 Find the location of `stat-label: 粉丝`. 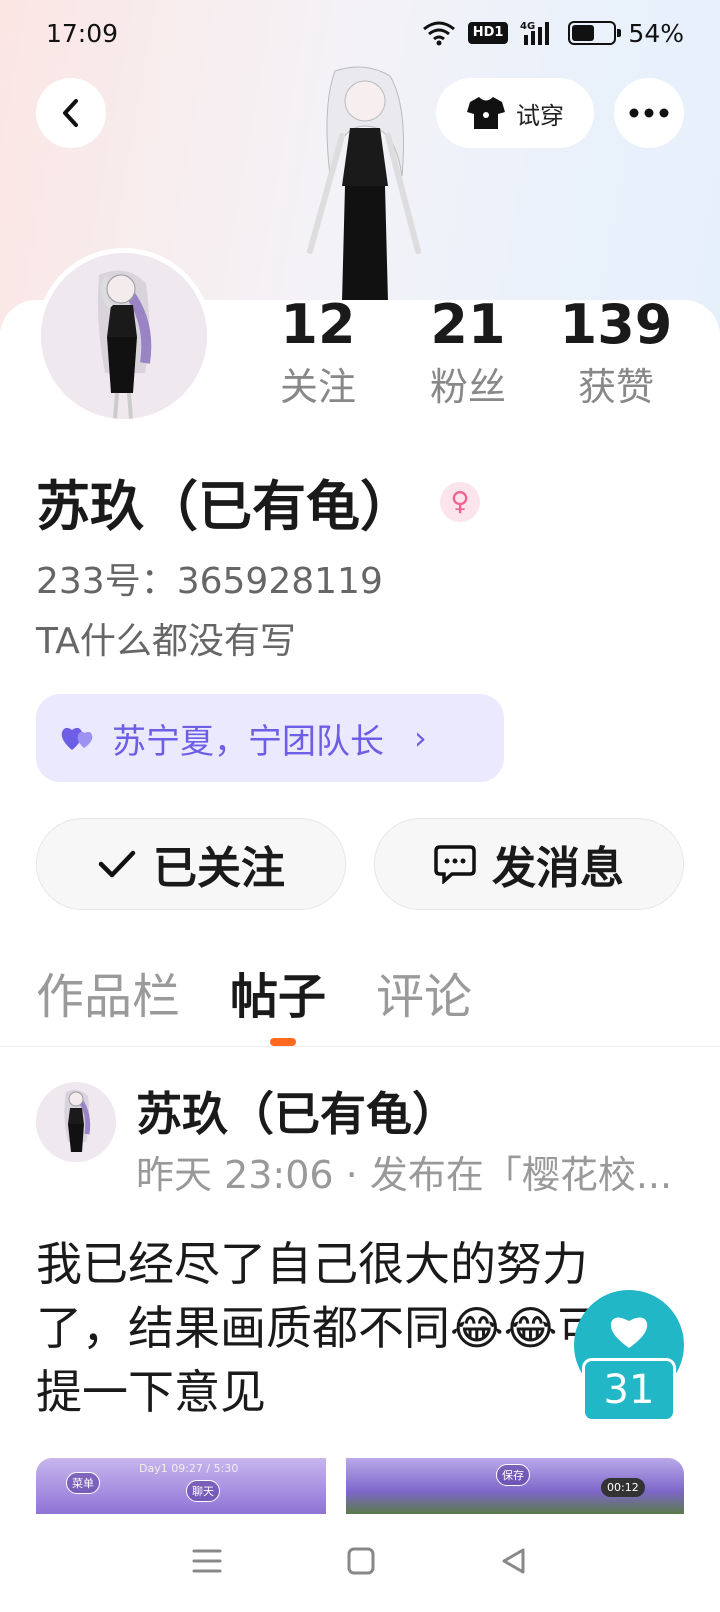

stat-label: 粉丝 is located at coordinates (467, 387).